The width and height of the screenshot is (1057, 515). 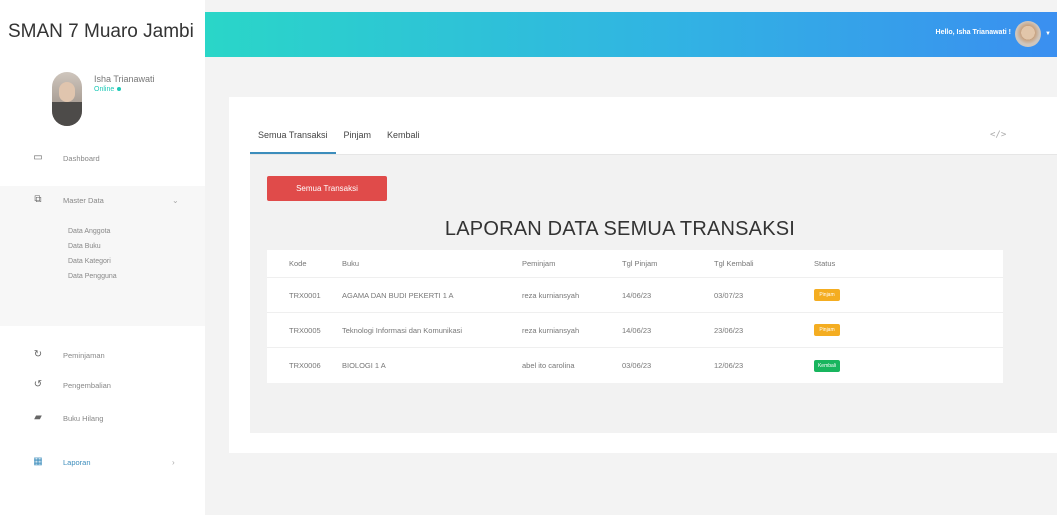 What do you see at coordinates (1048, 34) in the screenshot?
I see `caret-down-icon: ▼` at bounding box center [1048, 34].